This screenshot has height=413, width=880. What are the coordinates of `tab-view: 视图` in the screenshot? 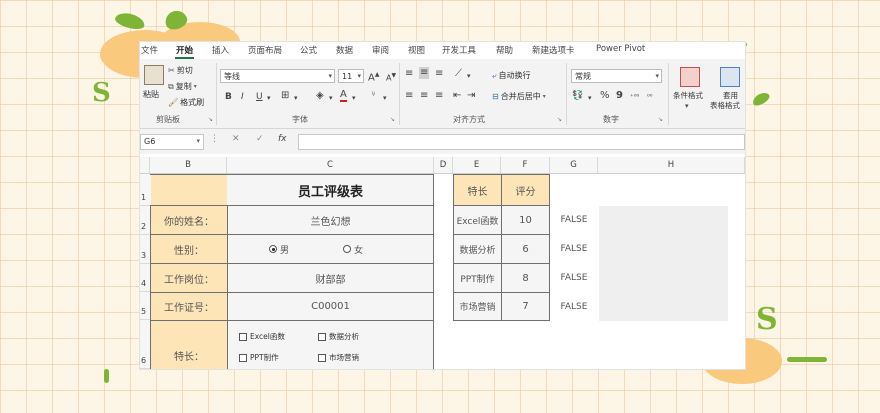 It's located at (416, 50).